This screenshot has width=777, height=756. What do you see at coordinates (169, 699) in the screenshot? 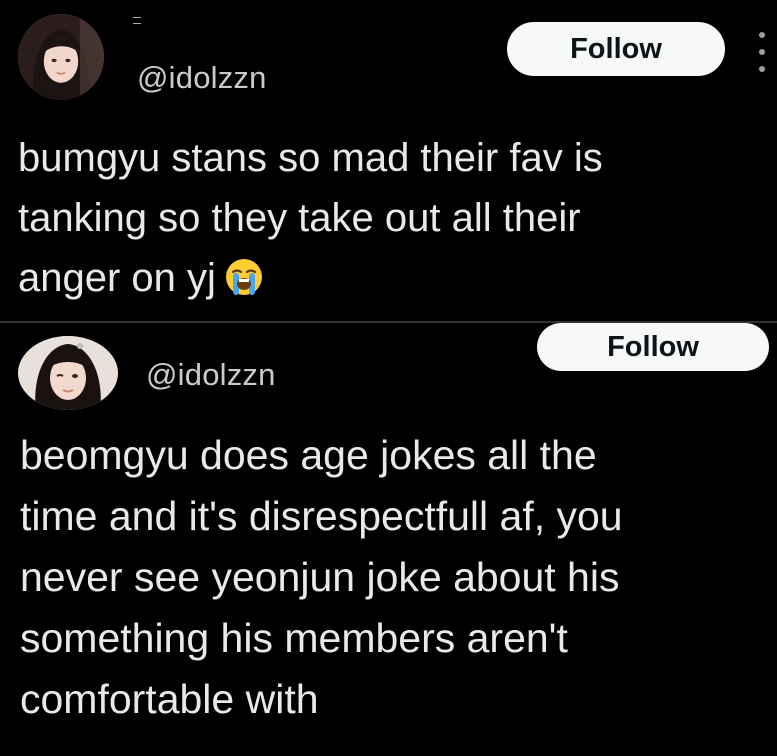
I see `tweet-text-line: comfortable with` at bounding box center [169, 699].